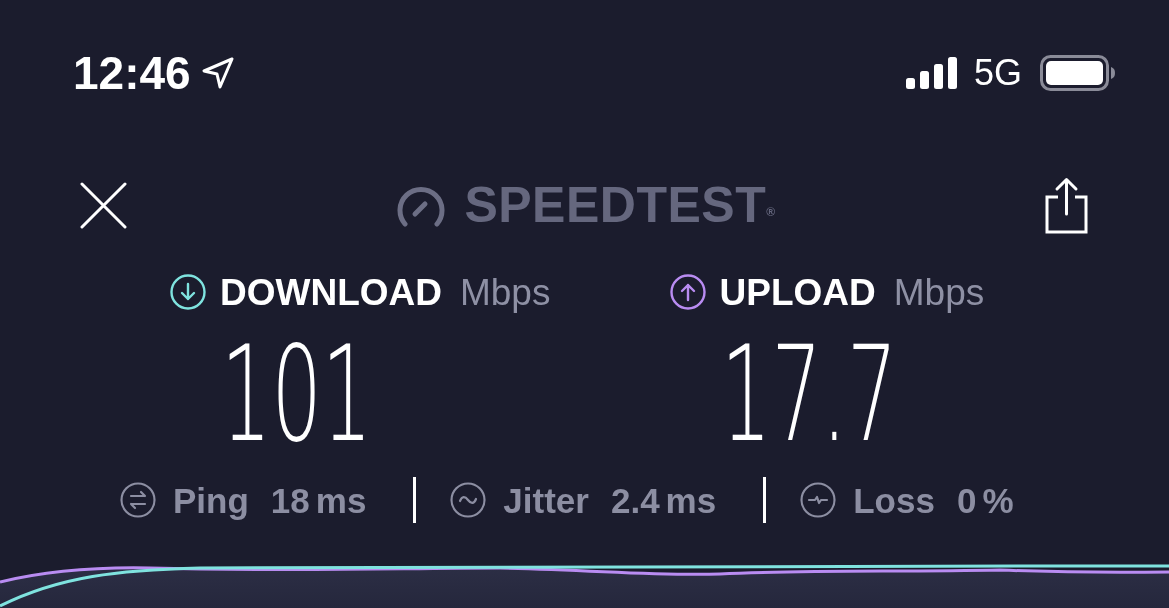  Describe the element at coordinates (797, 292) in the screenshot. I see `result-label: UPLOAD` at that location.